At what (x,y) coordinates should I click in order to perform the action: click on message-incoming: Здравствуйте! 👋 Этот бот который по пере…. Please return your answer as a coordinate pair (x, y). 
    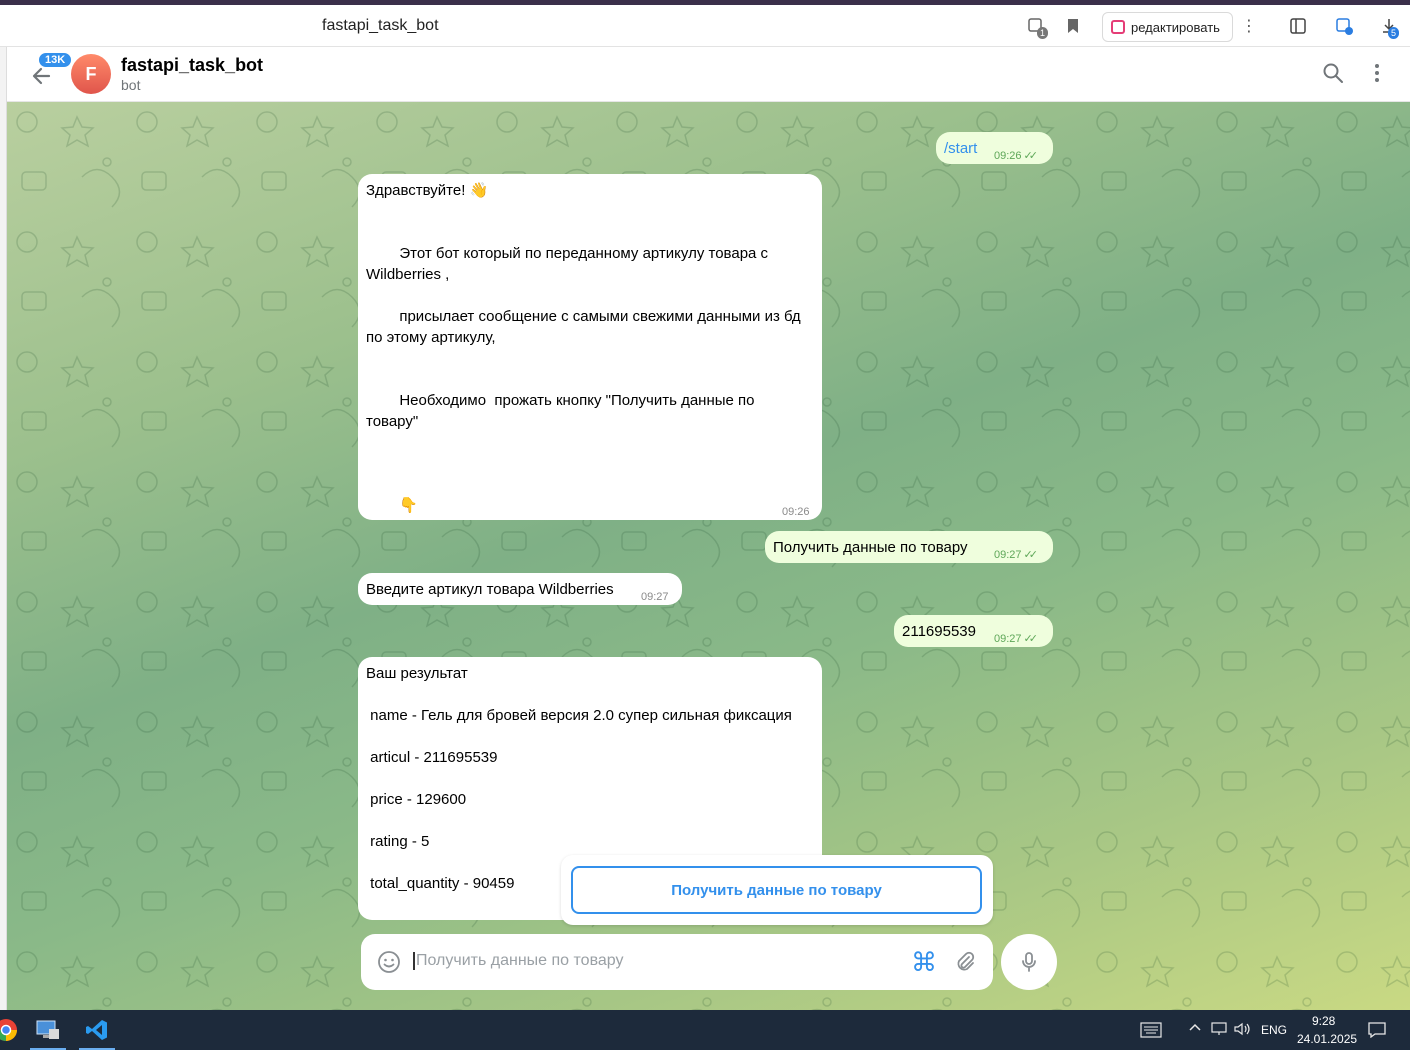
    Looking at the image, I should click on (590, 347).